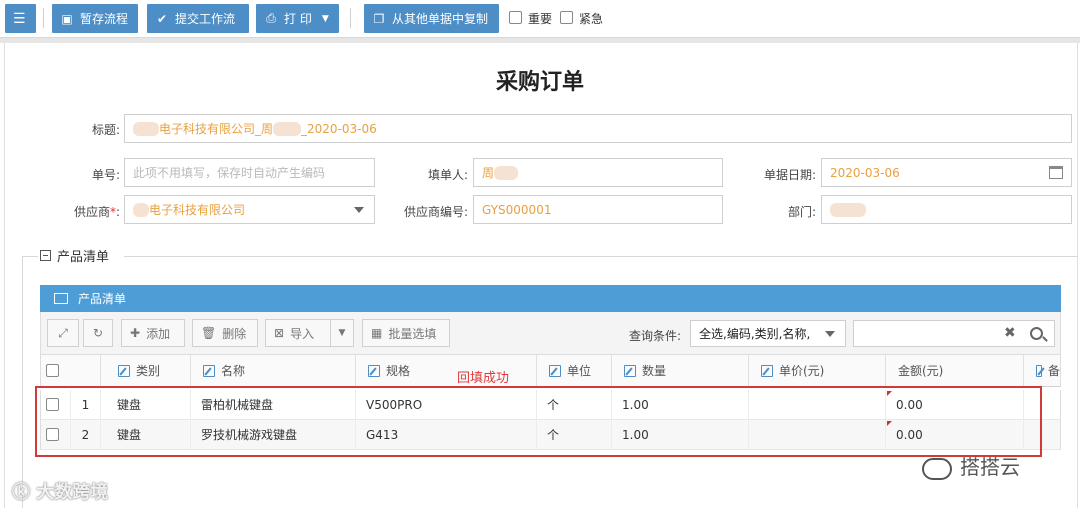 The width and height of the screenshot is (1080, 508). I want to click on query-value: 全选,编码,类别,名称,, so click(755, 334).